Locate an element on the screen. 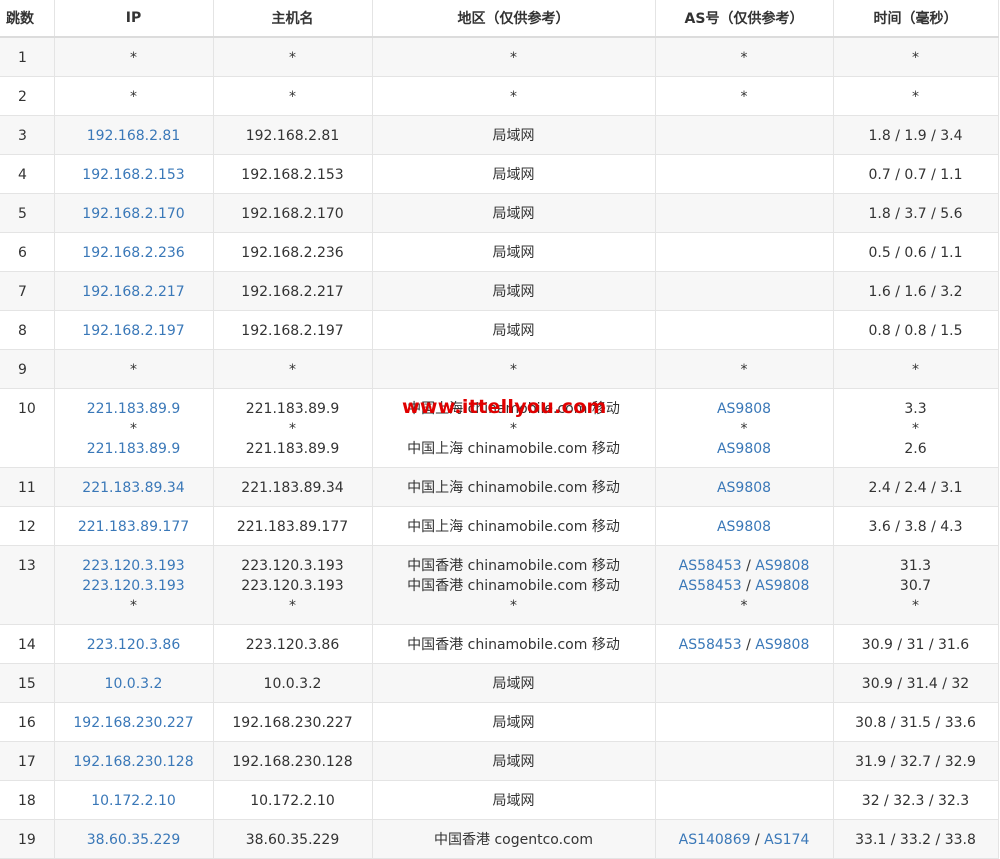 This screenshot has width=1000, height=859. time-cell: 30.9 / 31 / 31.6 is located at coordinates (916, 644).